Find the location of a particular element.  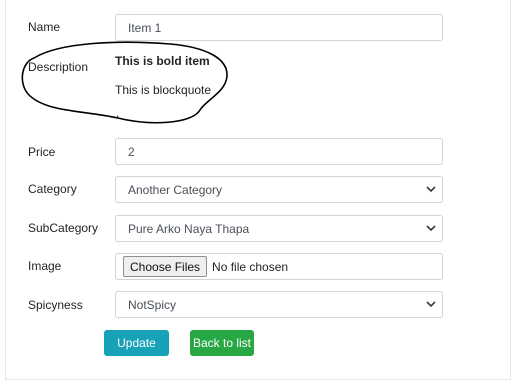

spicyness-select: NotSpicy is located at coordinates (279, 304).